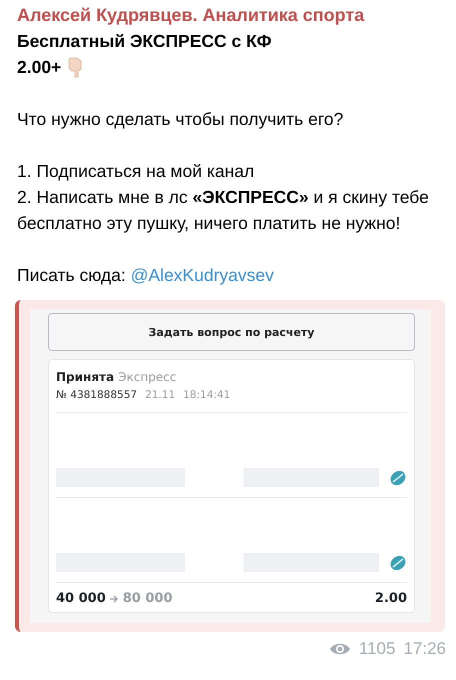 This screenshot has height=680, width=456. What do you see at coordinates (231, 332) in the screenshot?
I see `ask-question-button: Задать вопрос по расчету` at bounding box center [231, 332].